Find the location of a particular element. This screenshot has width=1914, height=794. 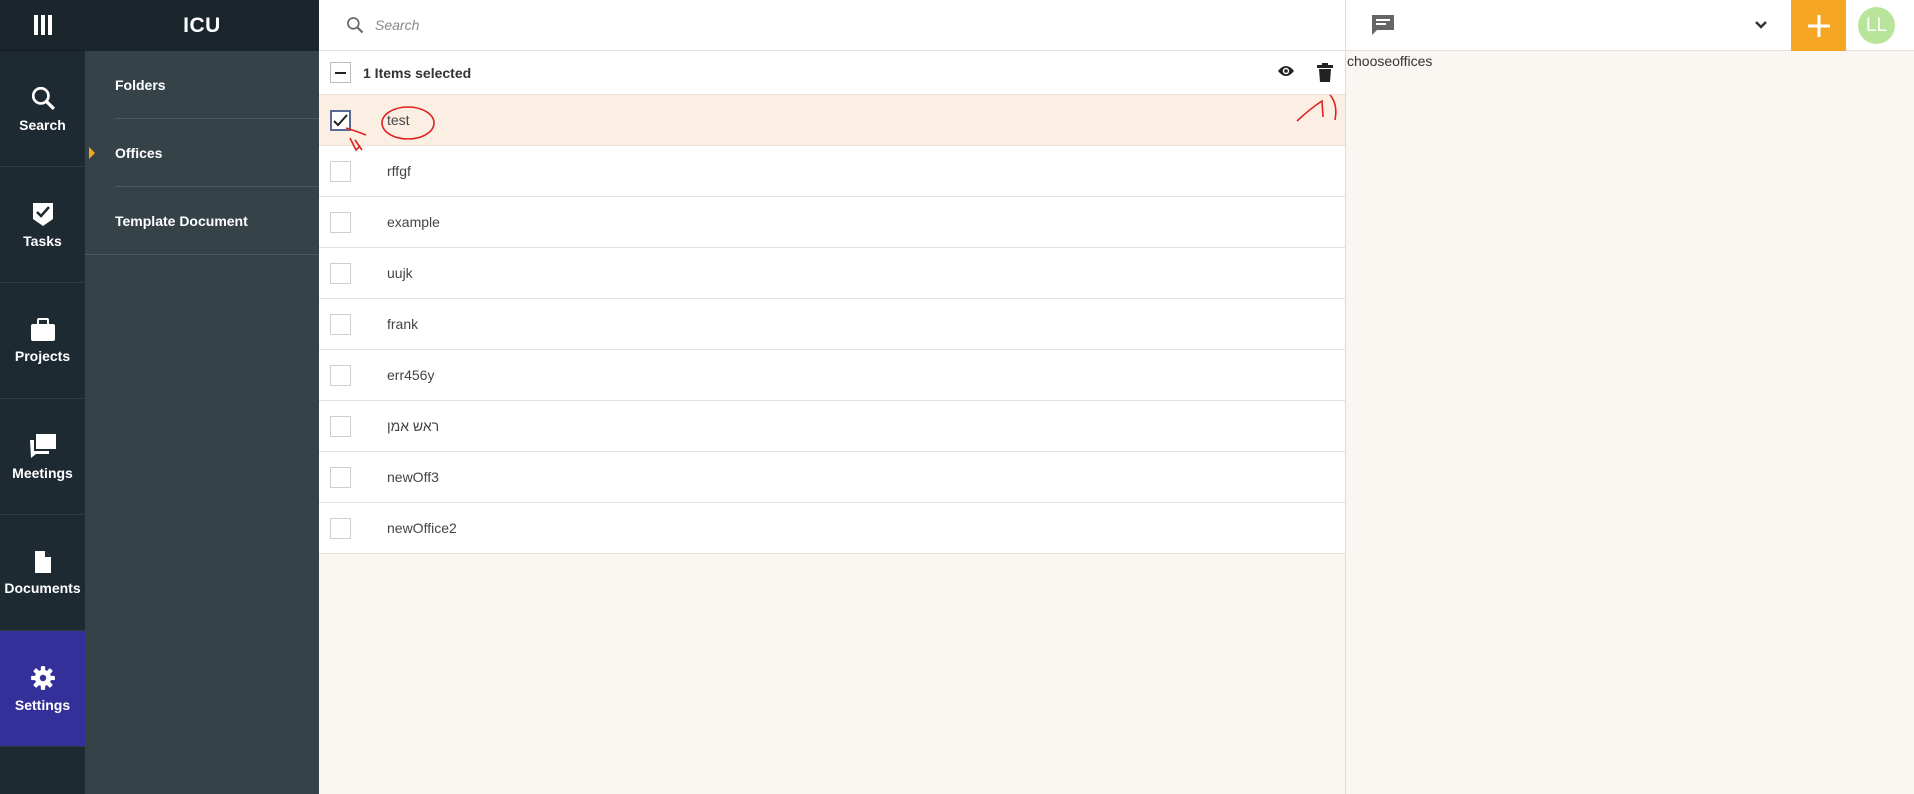

chat-icon is located at coordinates (42, 445).